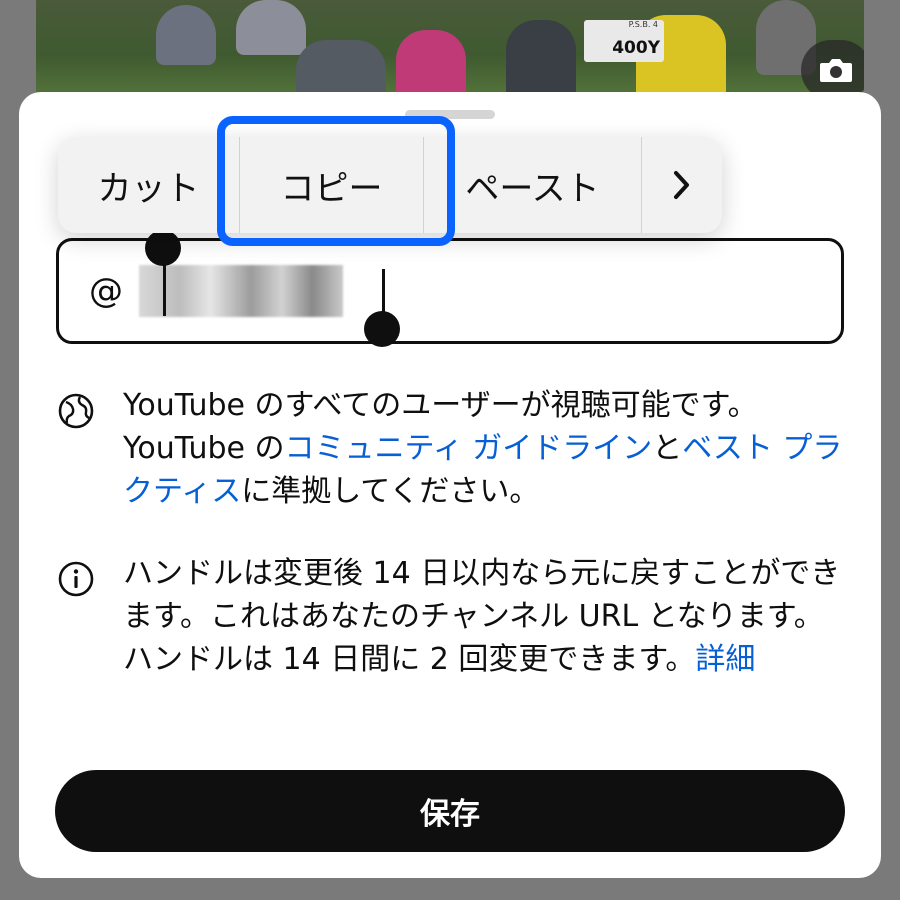 This screenshot has width=900, height=900. What do you see at coordinates (667, 448) in the screenshot?
I see `visibility-text-part: と` at bounding box center [667, 448].